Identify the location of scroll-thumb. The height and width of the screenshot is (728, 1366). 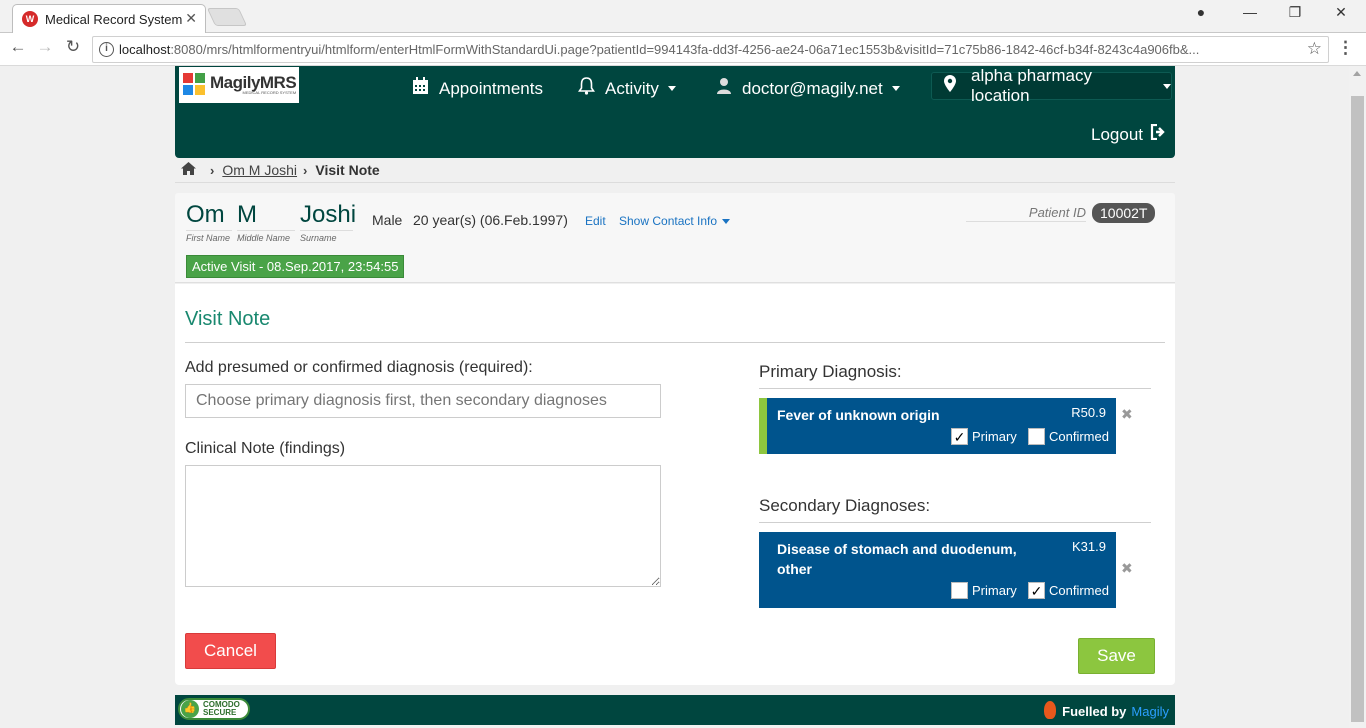
(1357, 409).